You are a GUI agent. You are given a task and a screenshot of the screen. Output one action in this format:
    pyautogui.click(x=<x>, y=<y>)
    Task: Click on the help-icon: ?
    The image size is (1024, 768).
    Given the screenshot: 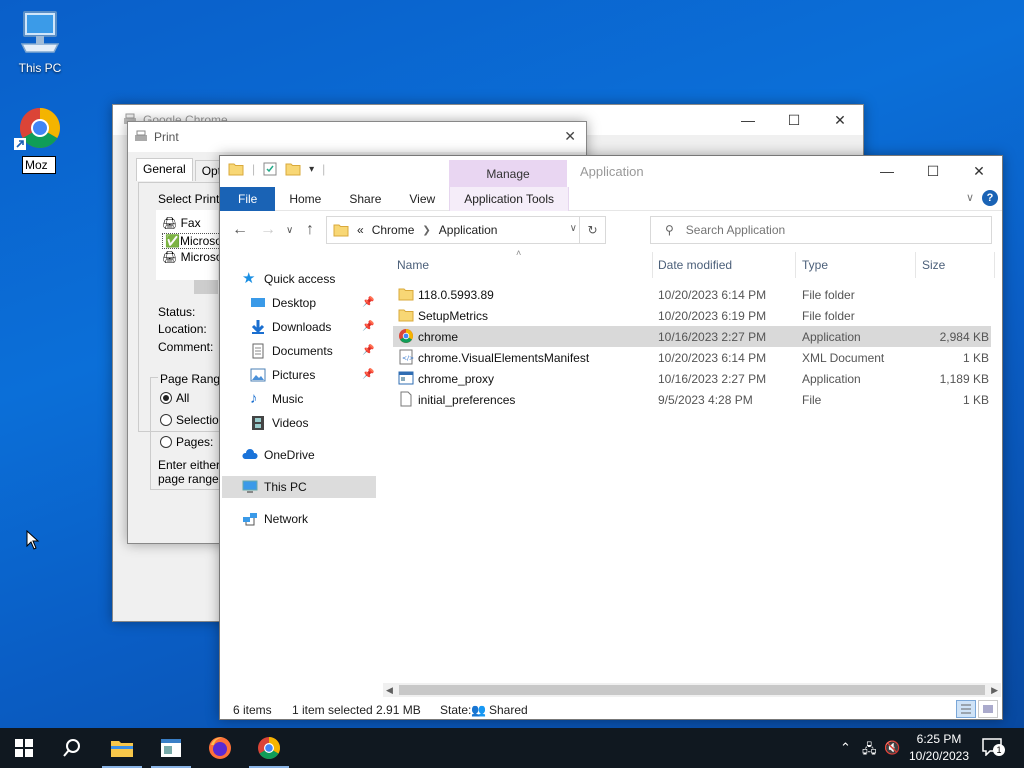 What is the action you would take?
    pyautogui.click(x=990, y=198)
    